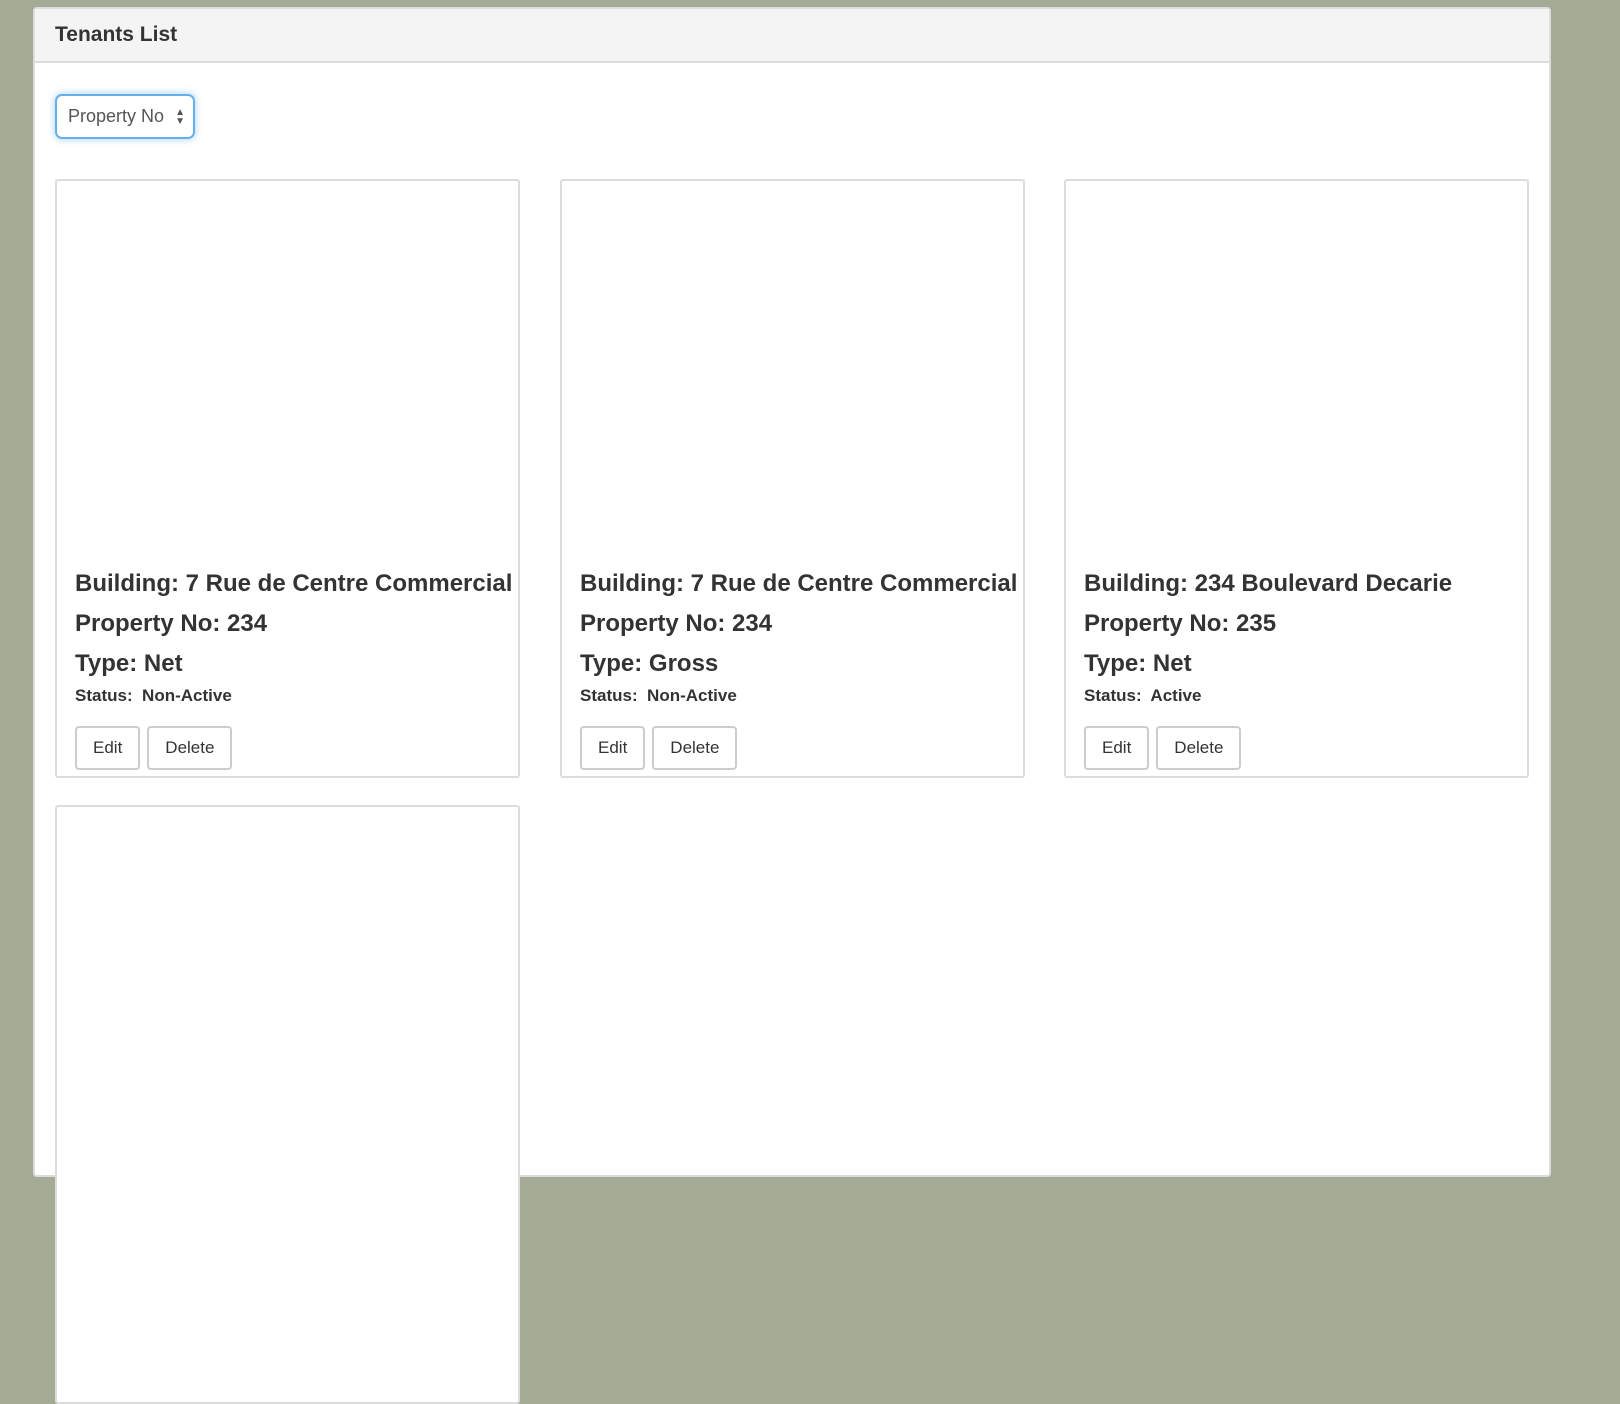 The image size is (1620, 1404). I want to click on sort-select: Property No ▲ ▼, so click(125, 116).